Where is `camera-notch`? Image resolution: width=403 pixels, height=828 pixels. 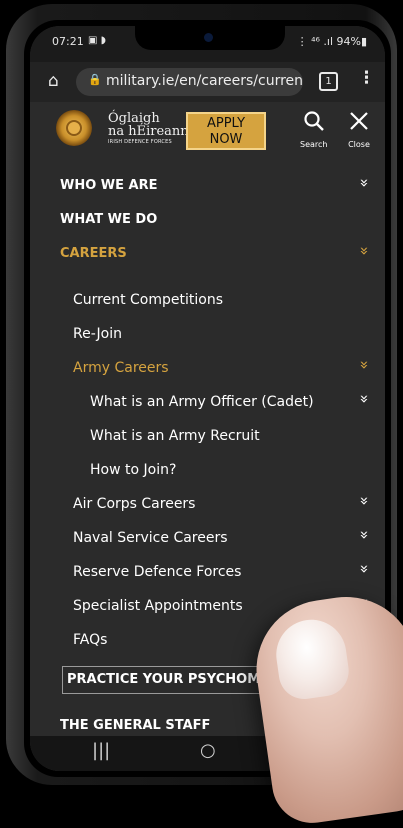
camera-notch is located at coordinates (210, 38).